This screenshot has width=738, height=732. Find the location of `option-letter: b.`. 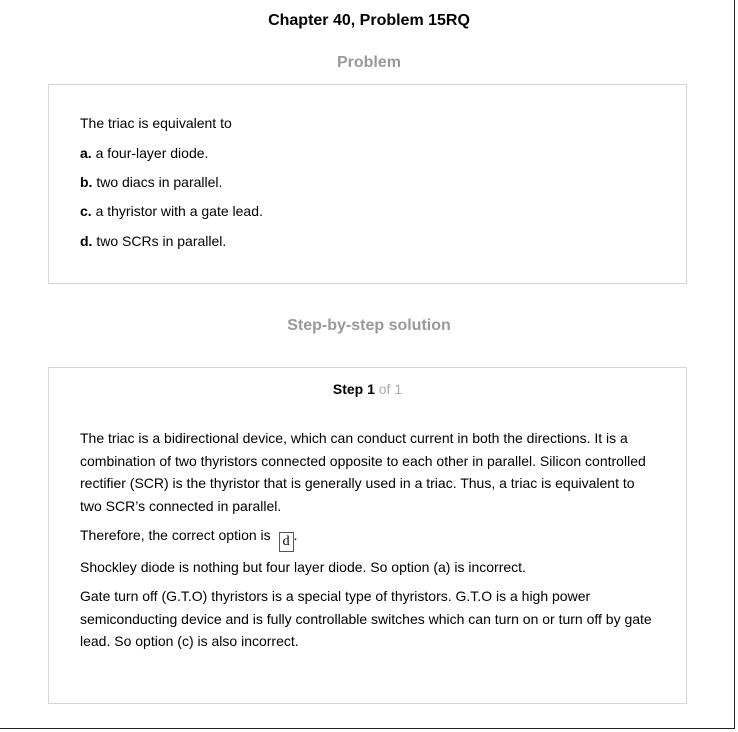

option-letter: b. is located at coordinates (86, 182).